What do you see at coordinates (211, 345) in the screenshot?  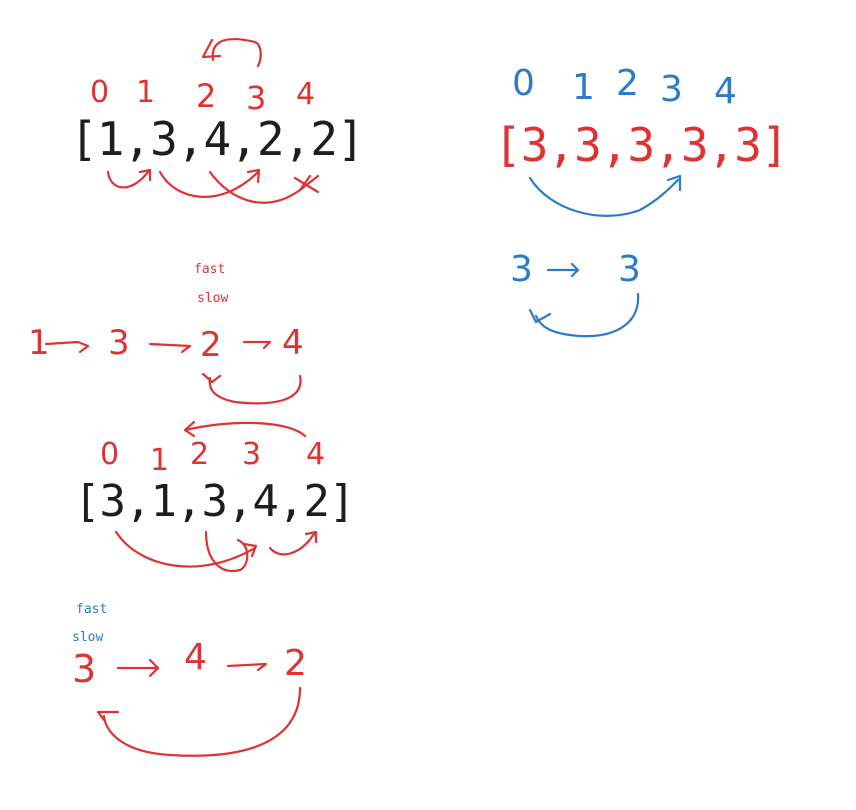 I see `ex1-chain-node-3: 2` at bounding box center [211, 345].